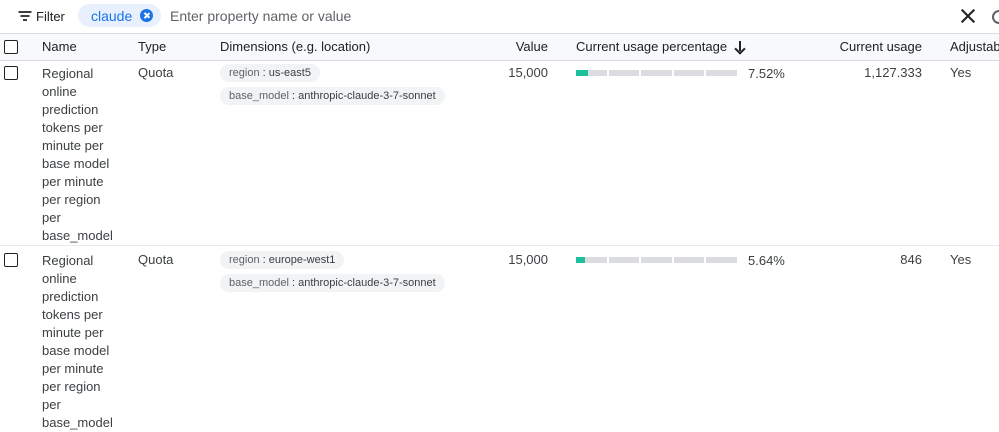 This screenshot has height=432, width=999. What do you see at coordinates (11, 47) in the screenshot?
I see `select-all-checkbox` at bounding box center [11, 47].